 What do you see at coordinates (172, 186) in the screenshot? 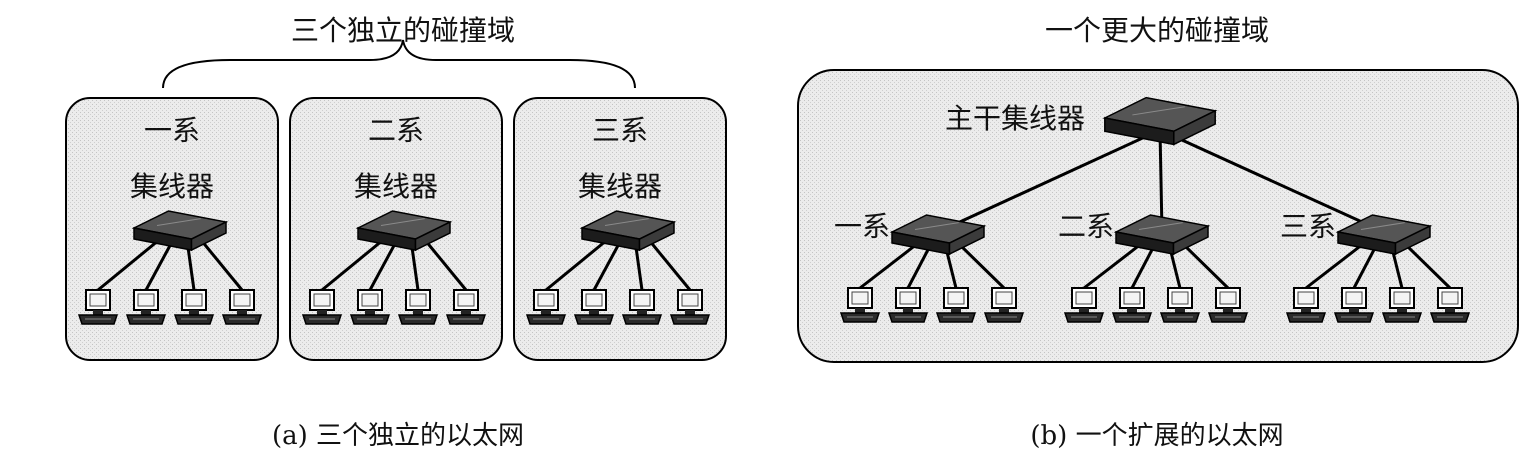
I see `domain-1-hub-label: 集线器` at bounding box center [172, 186].